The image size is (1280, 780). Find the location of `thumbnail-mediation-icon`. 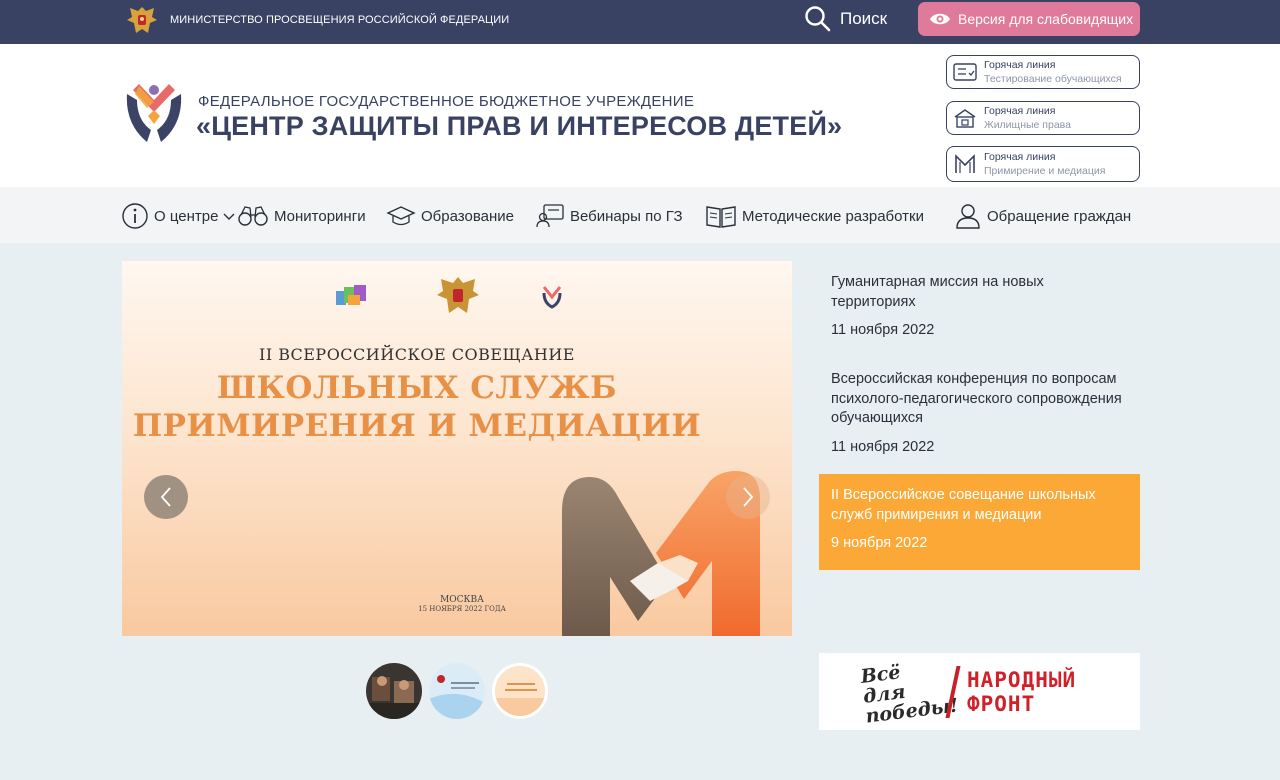

thumbnail-mediation-icon is located at coordinates (520, 691).